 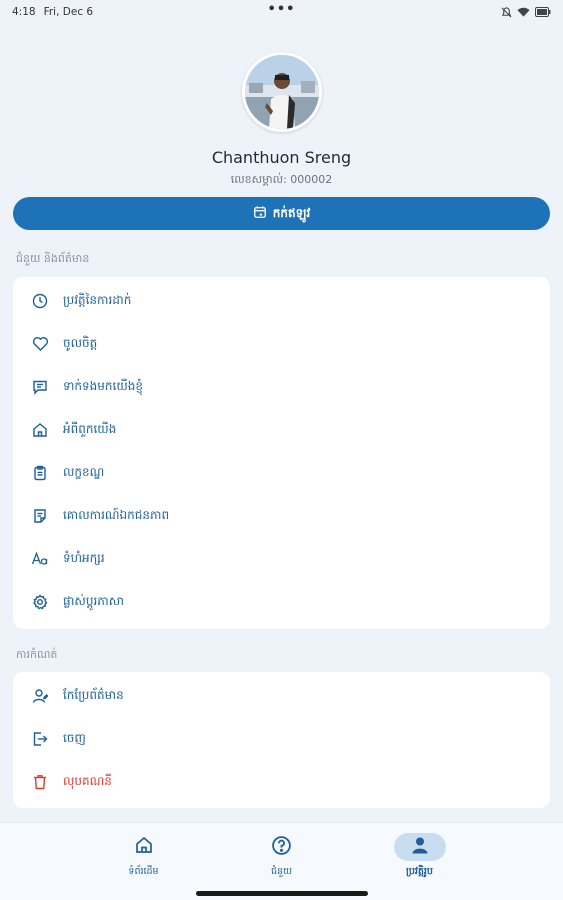 I want to click on nav-label: ជំនួយ, so click(x=281, y=871).